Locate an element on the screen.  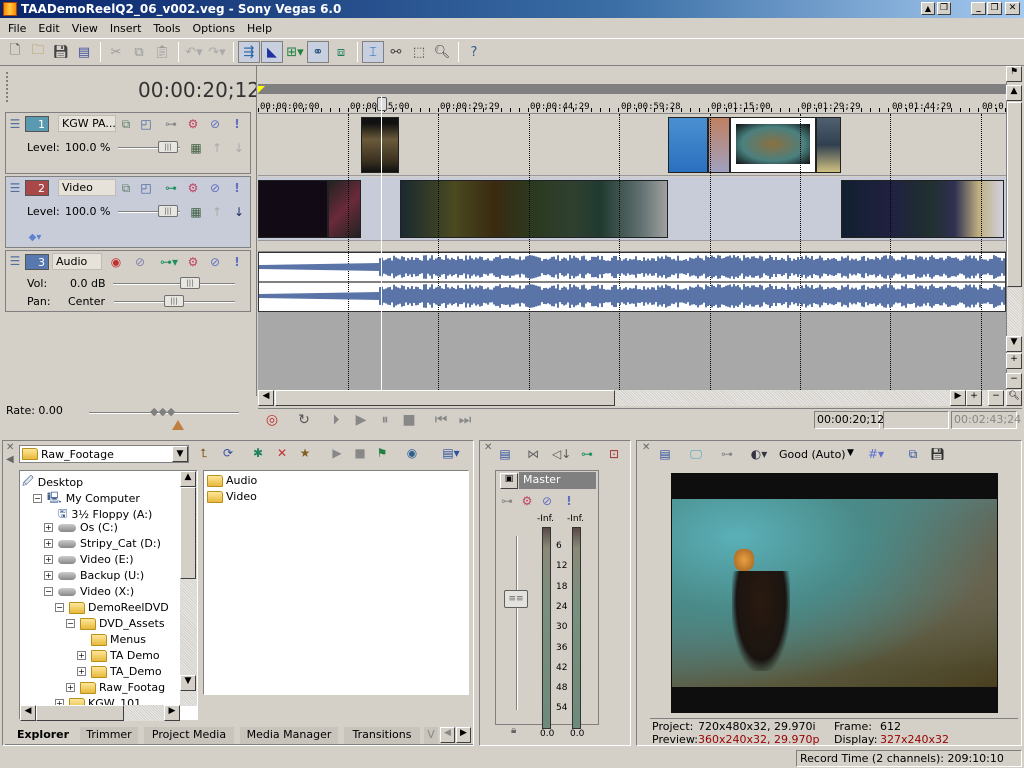
menu-options: Options is located at coordinates (214, 28).